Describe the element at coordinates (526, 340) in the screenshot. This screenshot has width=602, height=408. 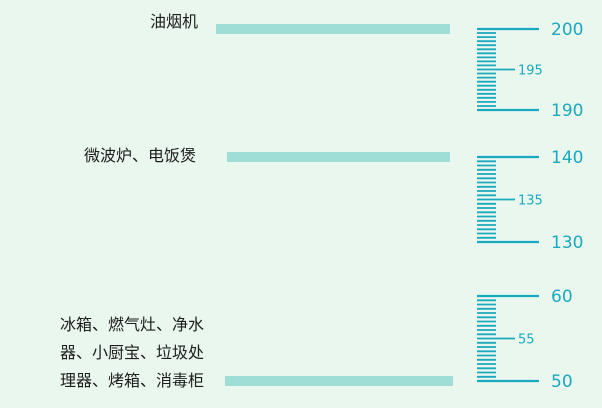
I see `axis-tick-label: 55` at that location.